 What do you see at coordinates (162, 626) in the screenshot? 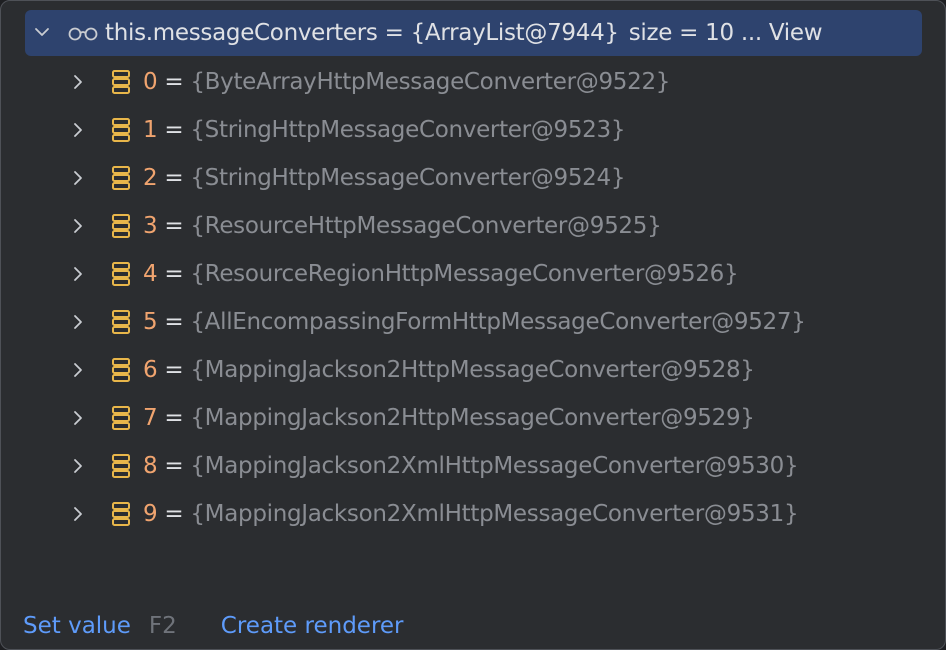
I see `set-value-shortcut: F2` at bounding box center [162, 626].